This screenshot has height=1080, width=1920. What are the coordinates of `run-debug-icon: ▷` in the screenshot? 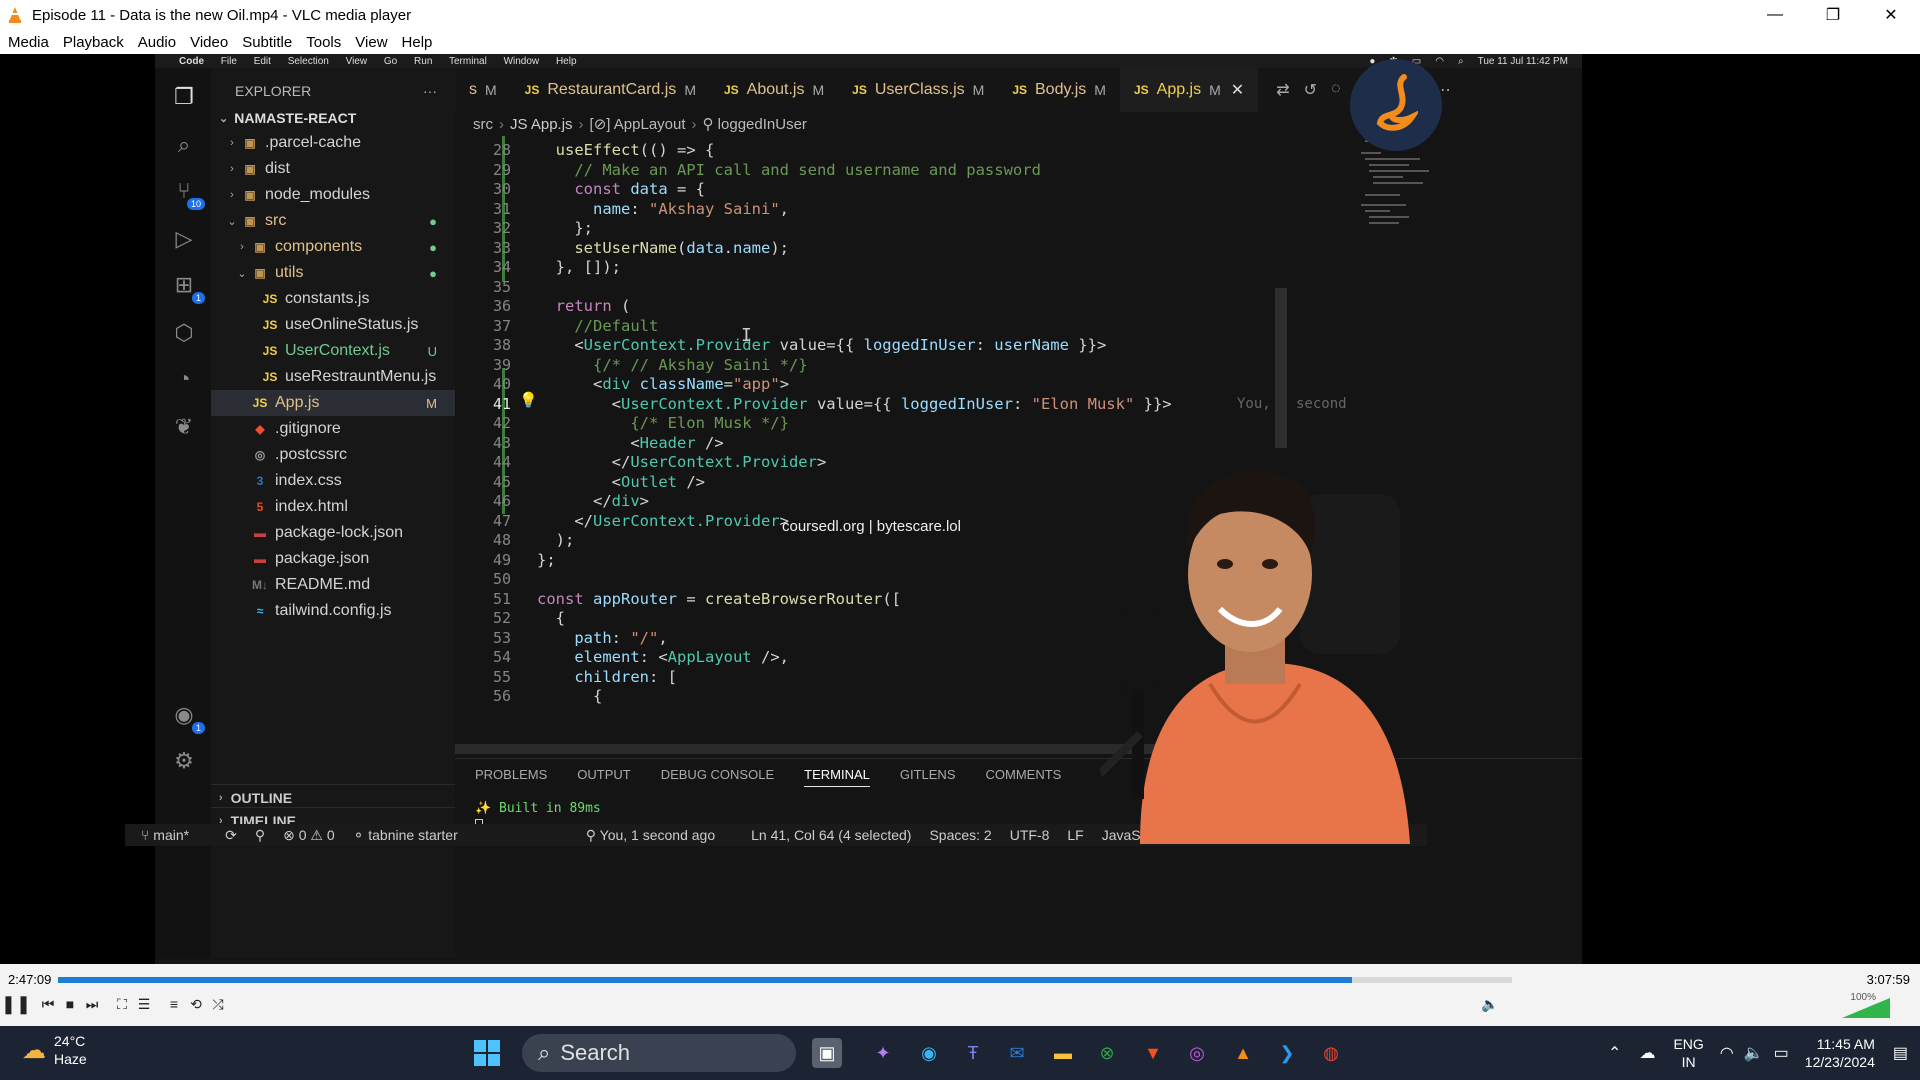 It's located at (184, 239).